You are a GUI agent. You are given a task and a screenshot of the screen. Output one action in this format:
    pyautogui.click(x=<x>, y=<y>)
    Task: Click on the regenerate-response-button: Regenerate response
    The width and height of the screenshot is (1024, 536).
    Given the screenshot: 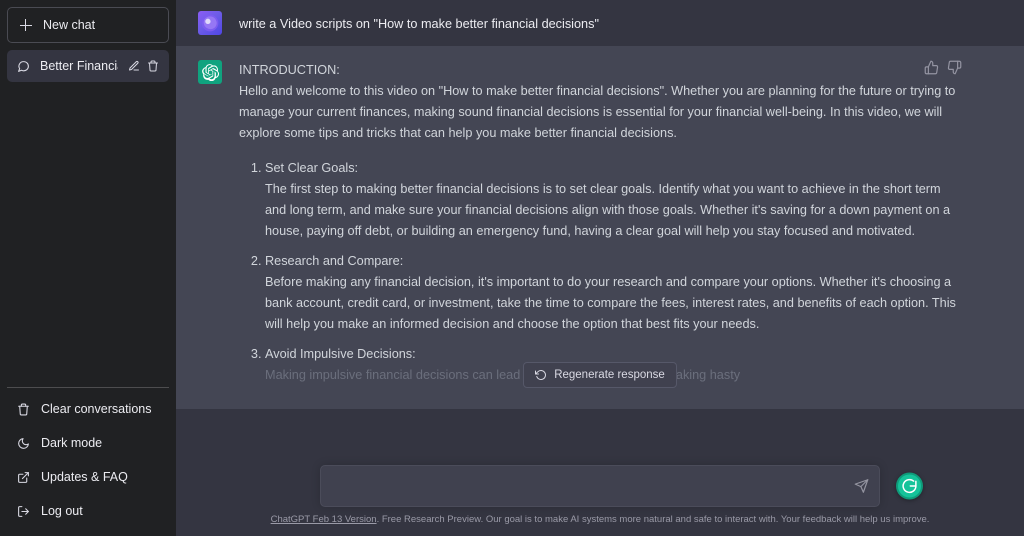 What is the action you would take?
    pyautogui.click(x=600, y=375)
    